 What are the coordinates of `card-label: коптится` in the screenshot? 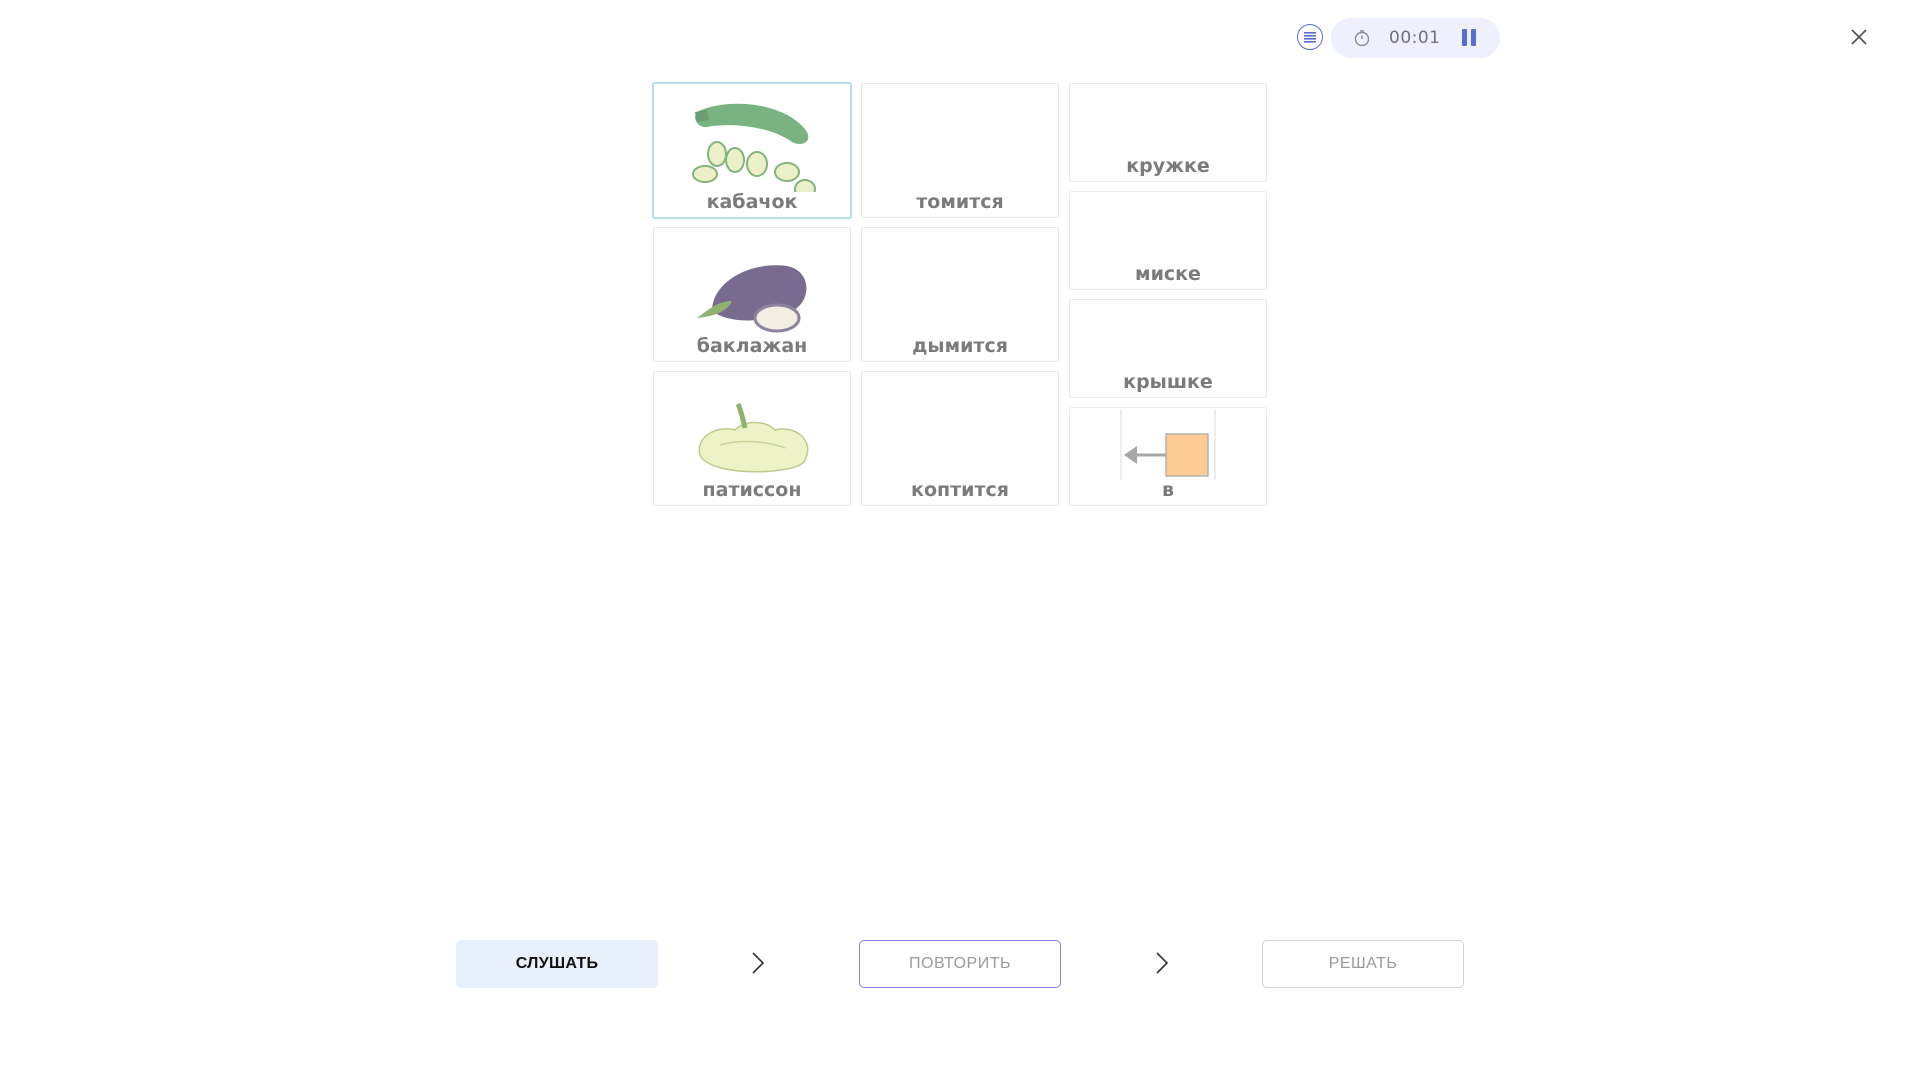 It's located at (960, 490).